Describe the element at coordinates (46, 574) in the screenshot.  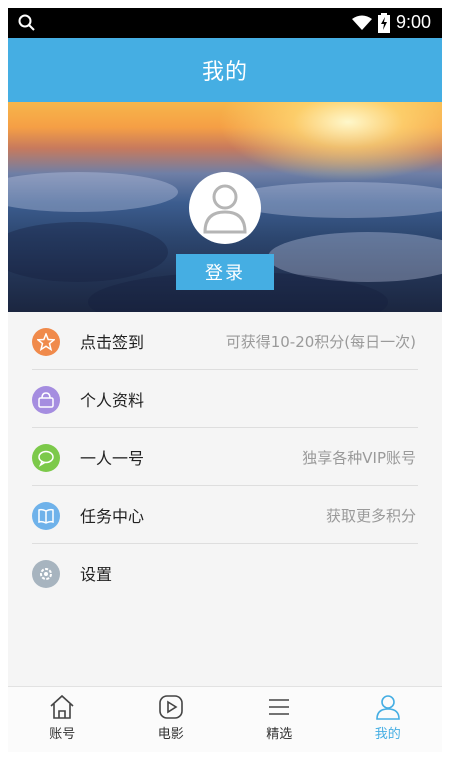
I see `gear-icon` at that location.